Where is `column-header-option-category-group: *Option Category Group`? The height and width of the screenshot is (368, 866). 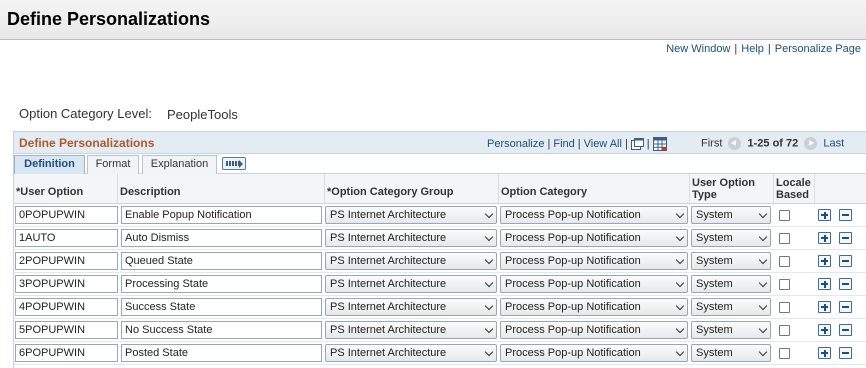
column-header-option-category-group: *Option Category Group is located at coordinates (412, 189).